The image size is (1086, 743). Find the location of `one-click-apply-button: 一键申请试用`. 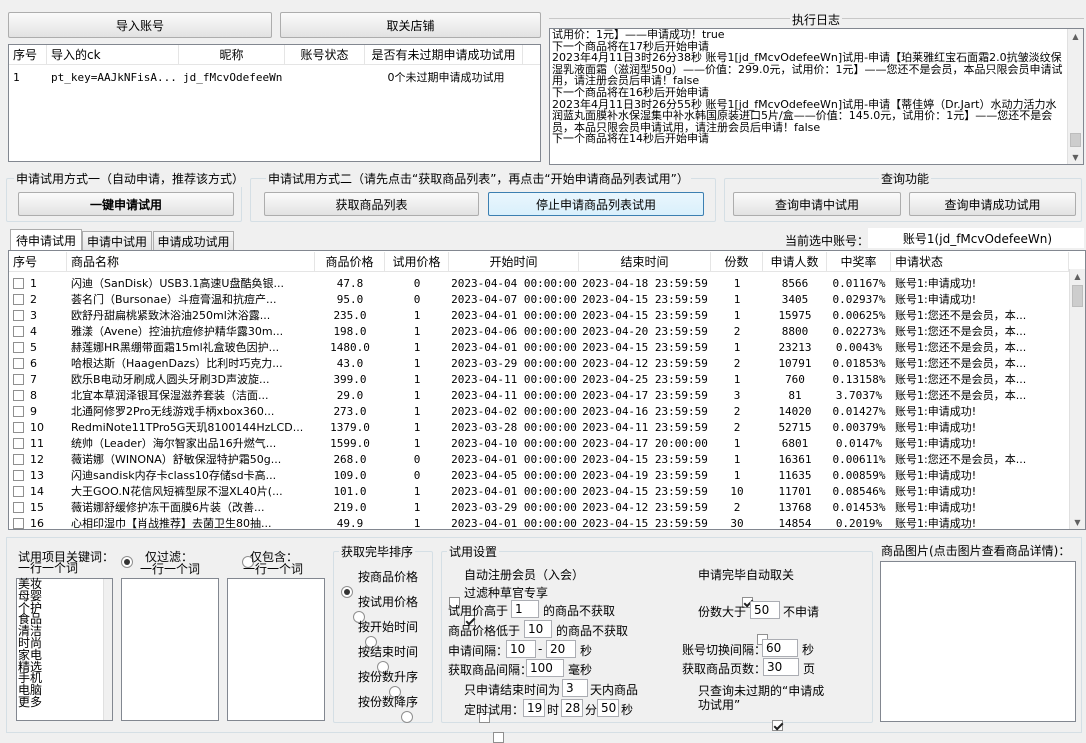

one-click-apply-button: 一键申请试用 is located at coordinates (126, 204).